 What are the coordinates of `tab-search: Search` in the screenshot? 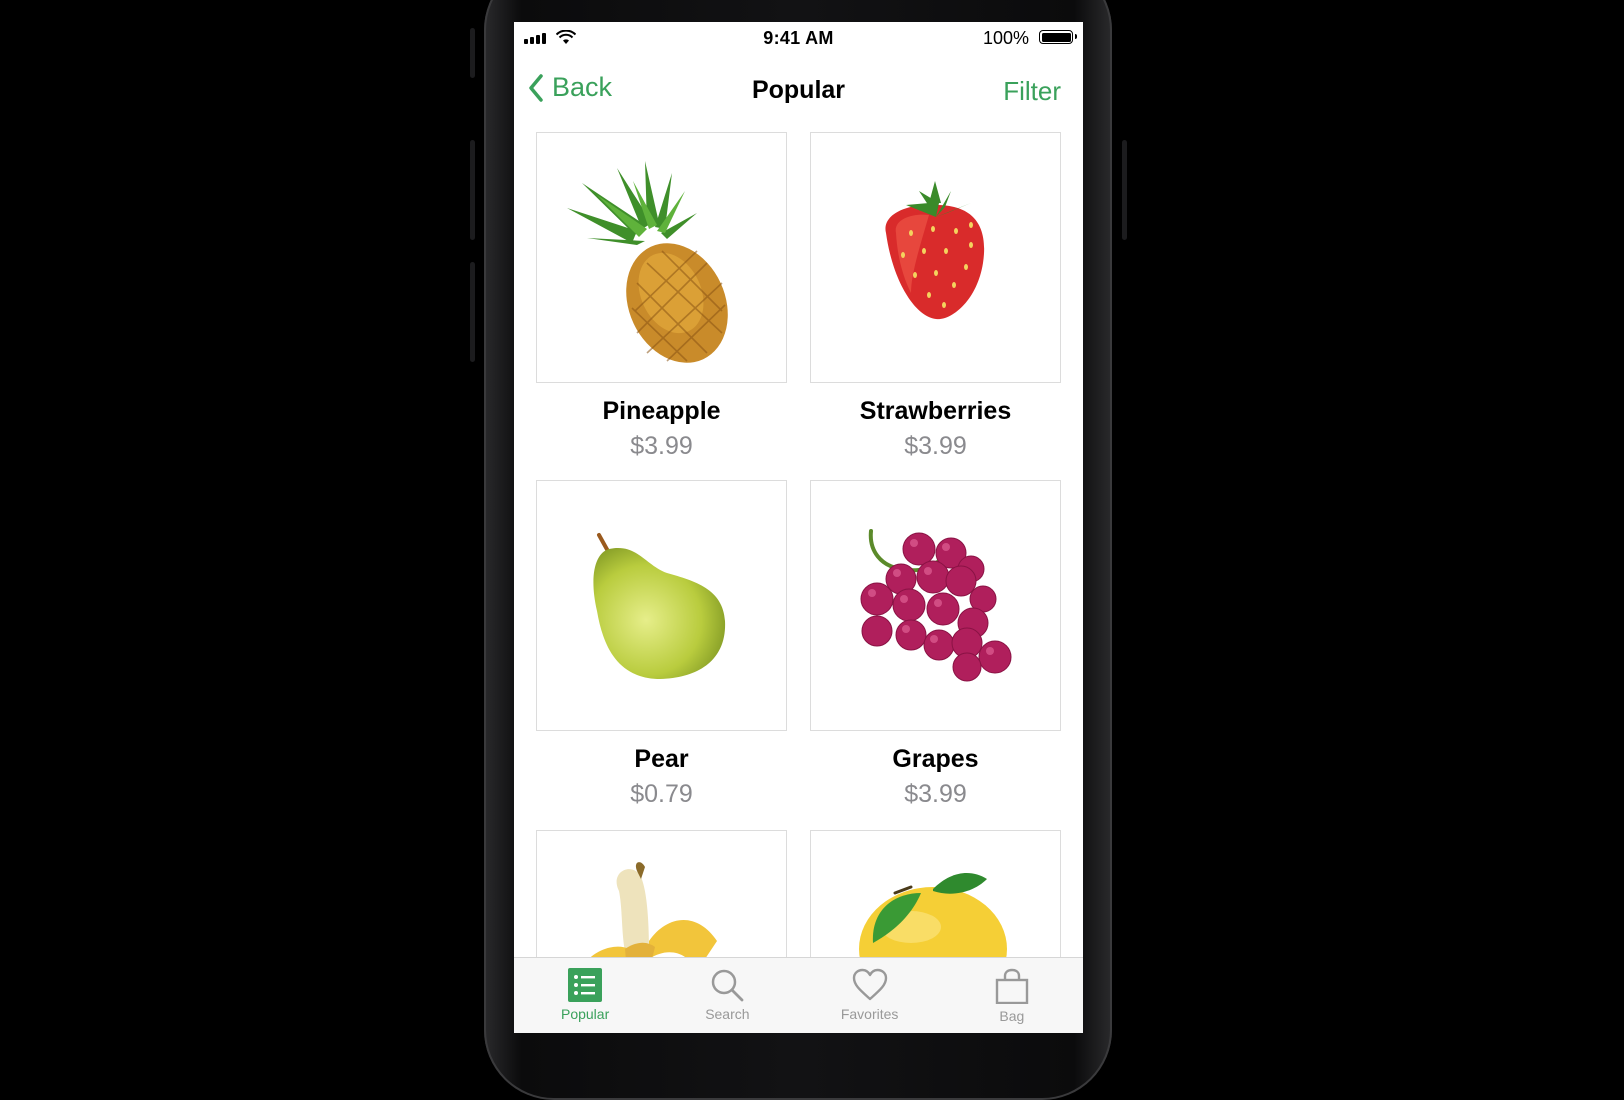 It's located at (727, 995).